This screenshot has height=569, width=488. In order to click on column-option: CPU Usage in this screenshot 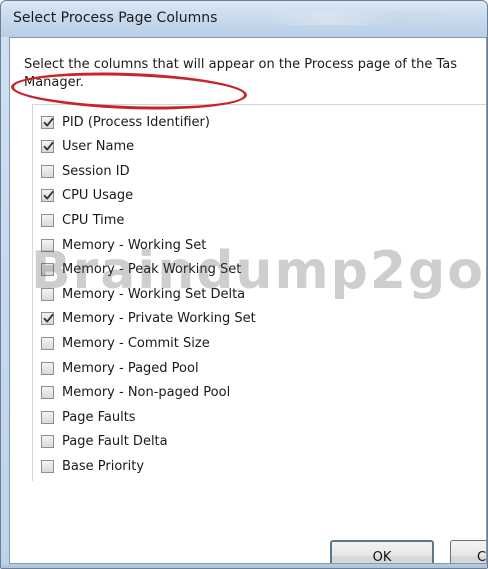, I will do `click(87, 196)`.